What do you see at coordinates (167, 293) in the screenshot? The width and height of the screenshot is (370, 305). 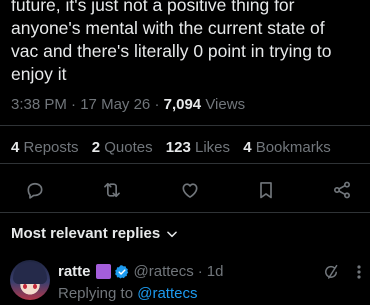 I see `replying-mention: @rattecs` at bounding box center [167, 293].